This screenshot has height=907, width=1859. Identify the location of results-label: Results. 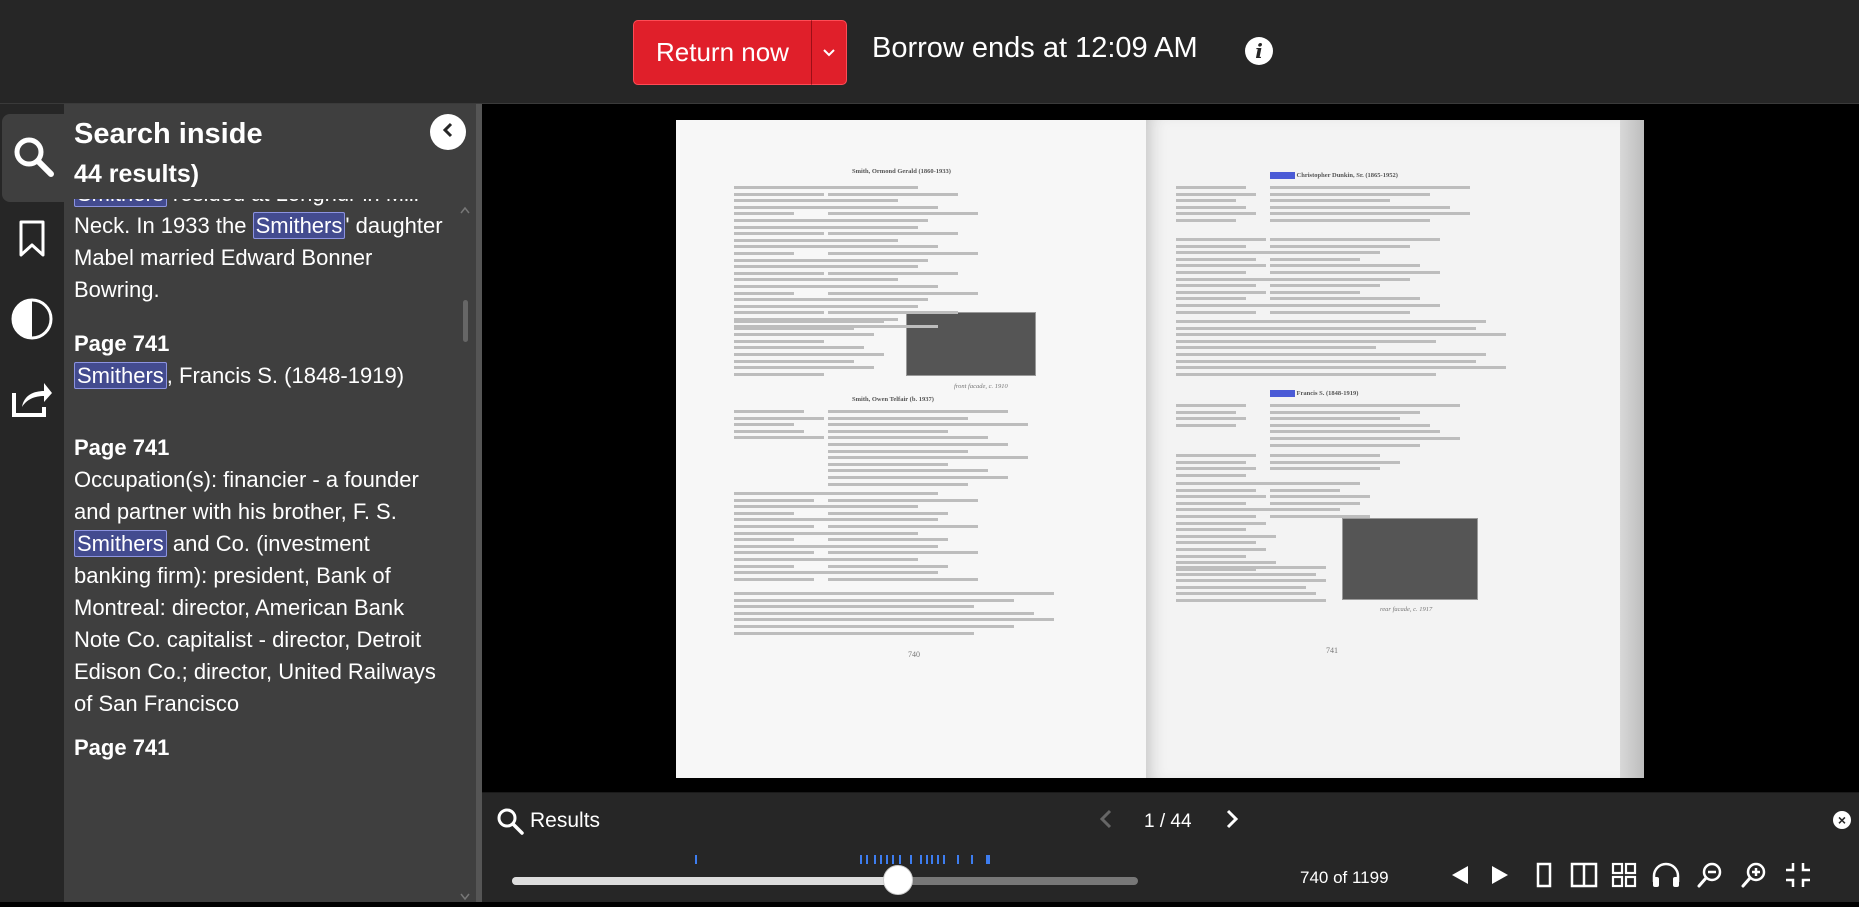
(565, 821).